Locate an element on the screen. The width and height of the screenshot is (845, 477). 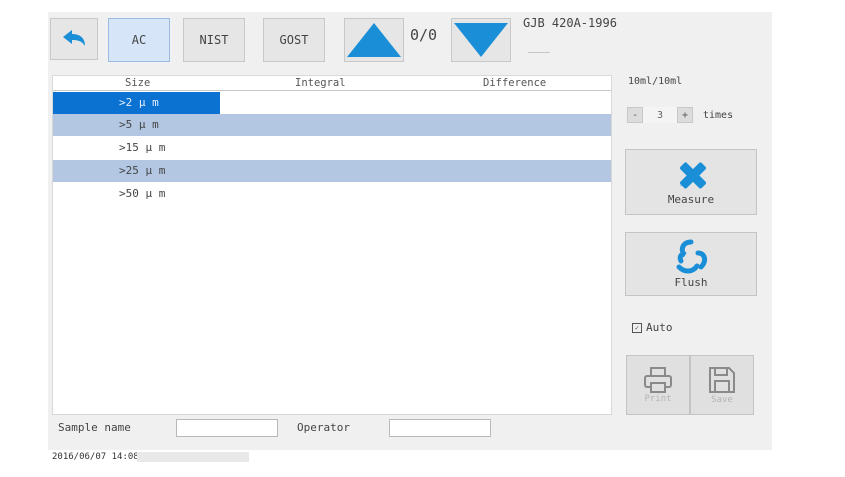
auto-label: Auto is located at coordinates (659, 327).